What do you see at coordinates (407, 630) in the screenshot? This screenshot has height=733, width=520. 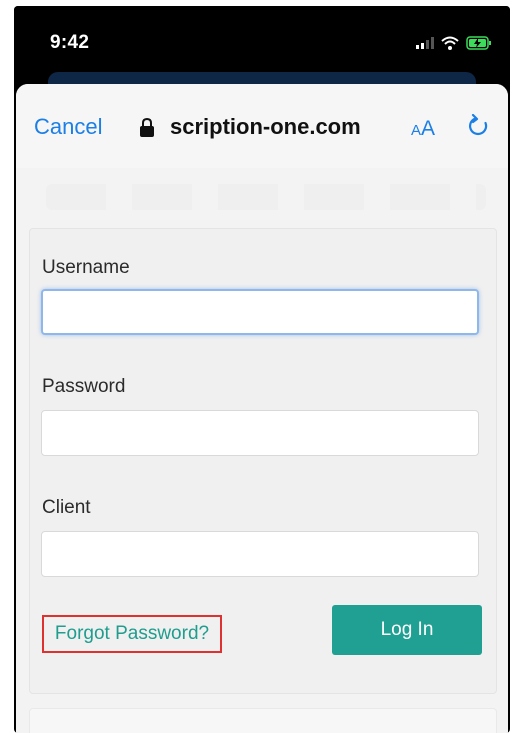 I see `login-button: Log In` at bounding box center [407, 630].